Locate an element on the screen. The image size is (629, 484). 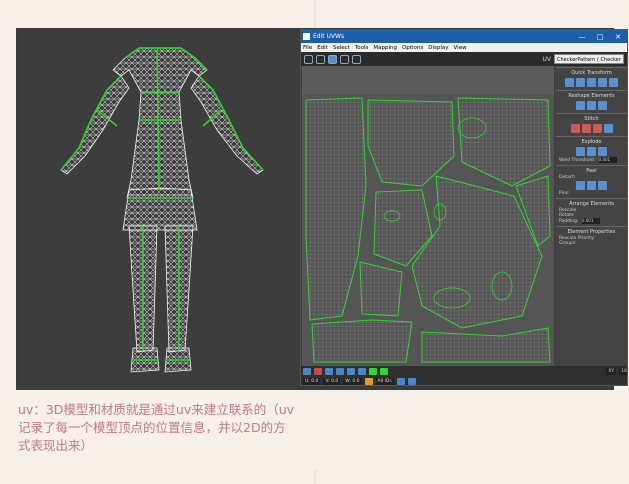
menu-select: Select is located at coordinates (341, 48).